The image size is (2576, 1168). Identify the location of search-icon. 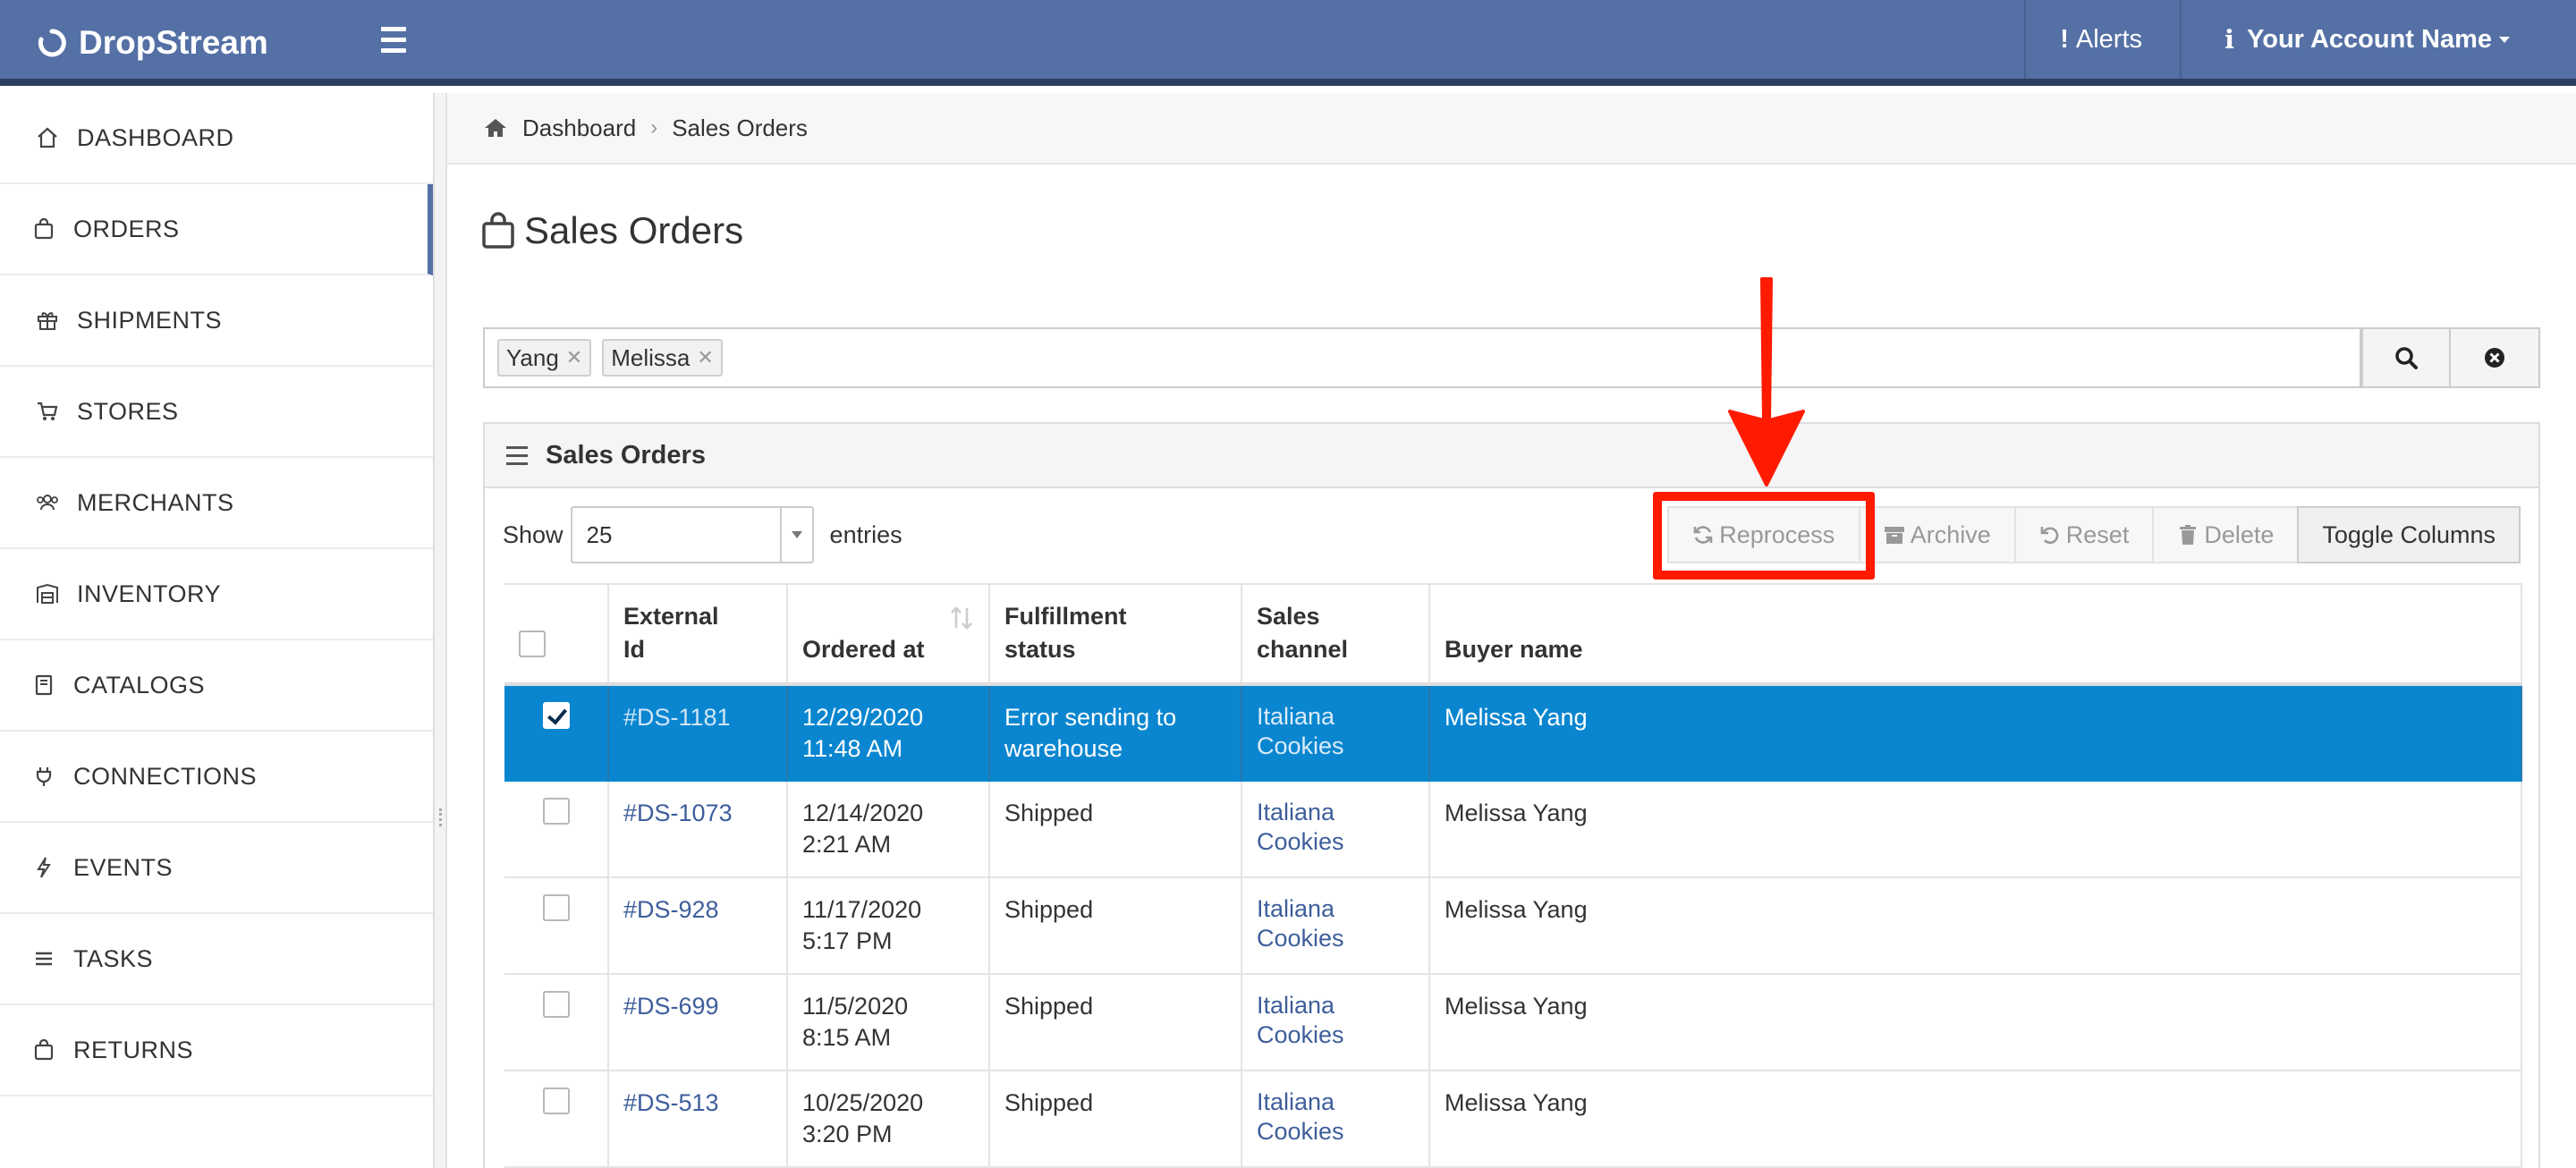
(2406, 358).